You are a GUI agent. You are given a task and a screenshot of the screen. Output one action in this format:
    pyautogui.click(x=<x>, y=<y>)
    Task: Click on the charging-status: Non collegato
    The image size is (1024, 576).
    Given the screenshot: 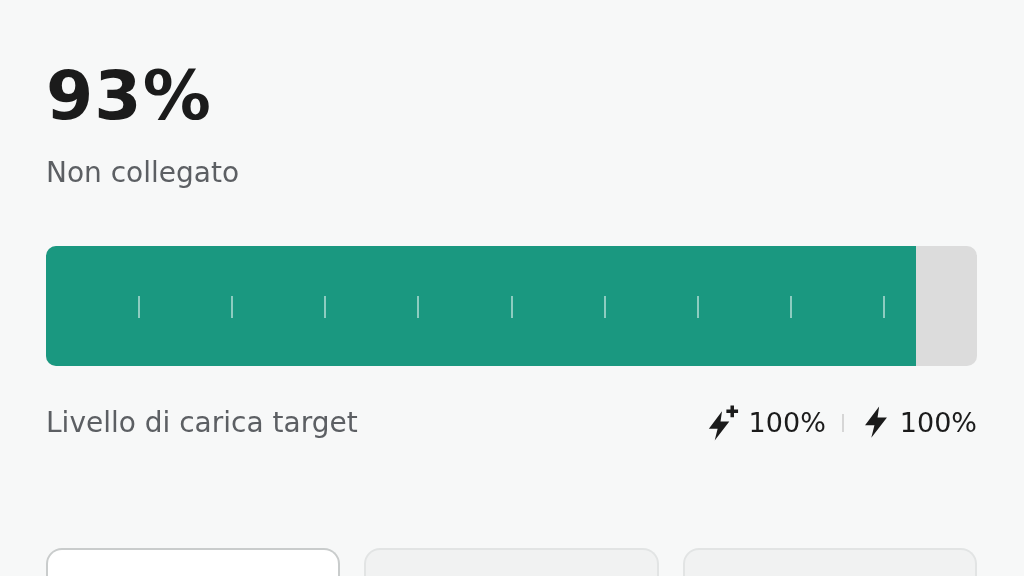 What is the action you would take?
    pyautogui.click(x=143, y=173)
    